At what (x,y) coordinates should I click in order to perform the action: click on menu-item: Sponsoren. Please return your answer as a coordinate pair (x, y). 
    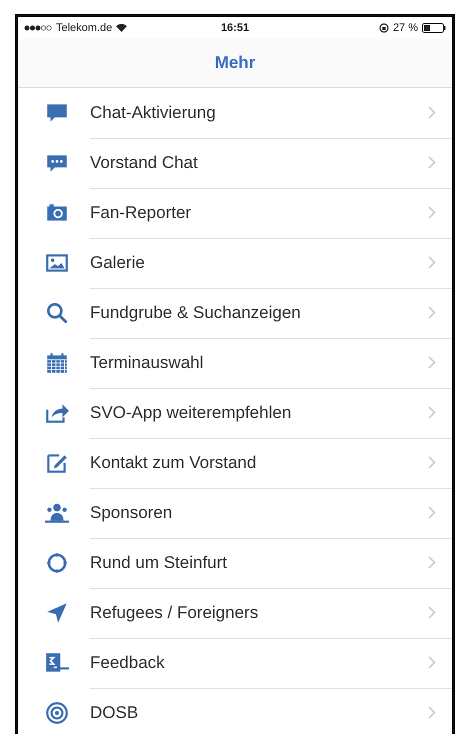
    Looking at the image, I should click on (235, 513).